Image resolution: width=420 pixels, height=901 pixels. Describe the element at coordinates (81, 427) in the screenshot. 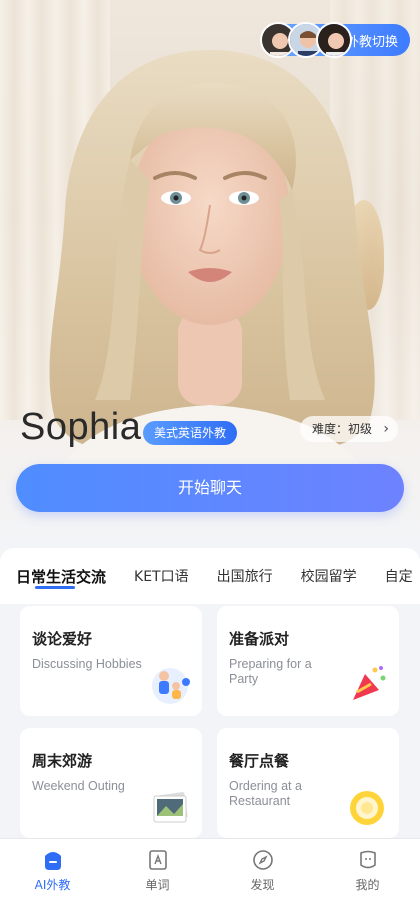

I see `teacher-name: Sophia` at that location.